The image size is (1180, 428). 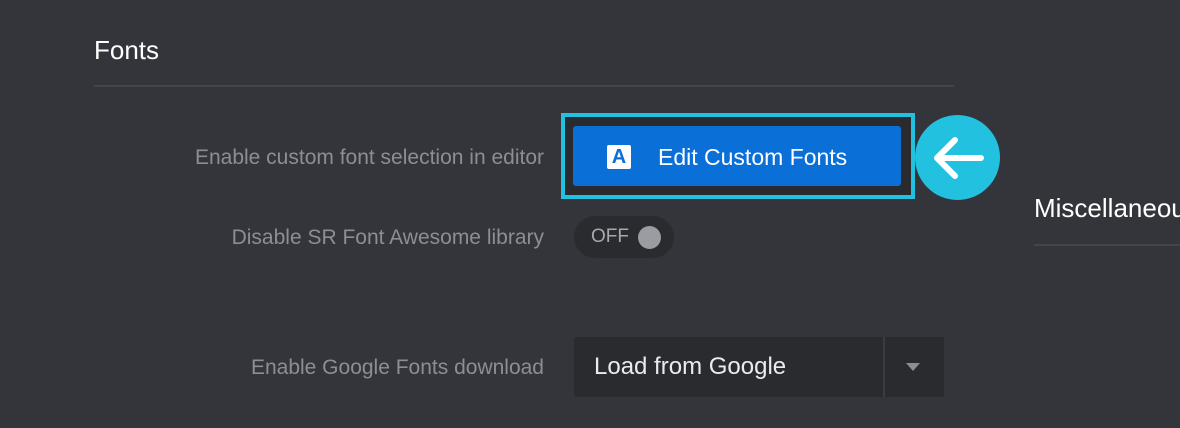 I want to click on edit-custom-fonts-button: A Edit Custom Fonts, so click(x=737, y=156).